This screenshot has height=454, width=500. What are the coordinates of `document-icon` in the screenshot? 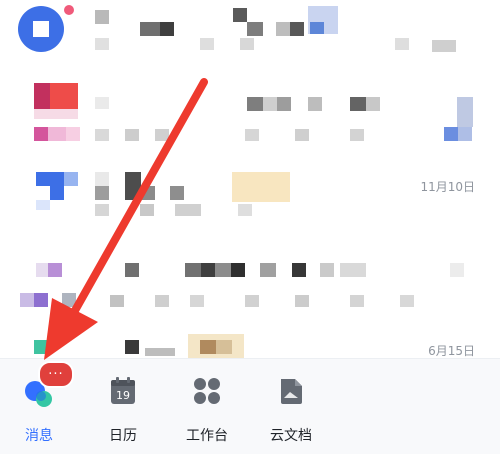 It's located at (291, 391).